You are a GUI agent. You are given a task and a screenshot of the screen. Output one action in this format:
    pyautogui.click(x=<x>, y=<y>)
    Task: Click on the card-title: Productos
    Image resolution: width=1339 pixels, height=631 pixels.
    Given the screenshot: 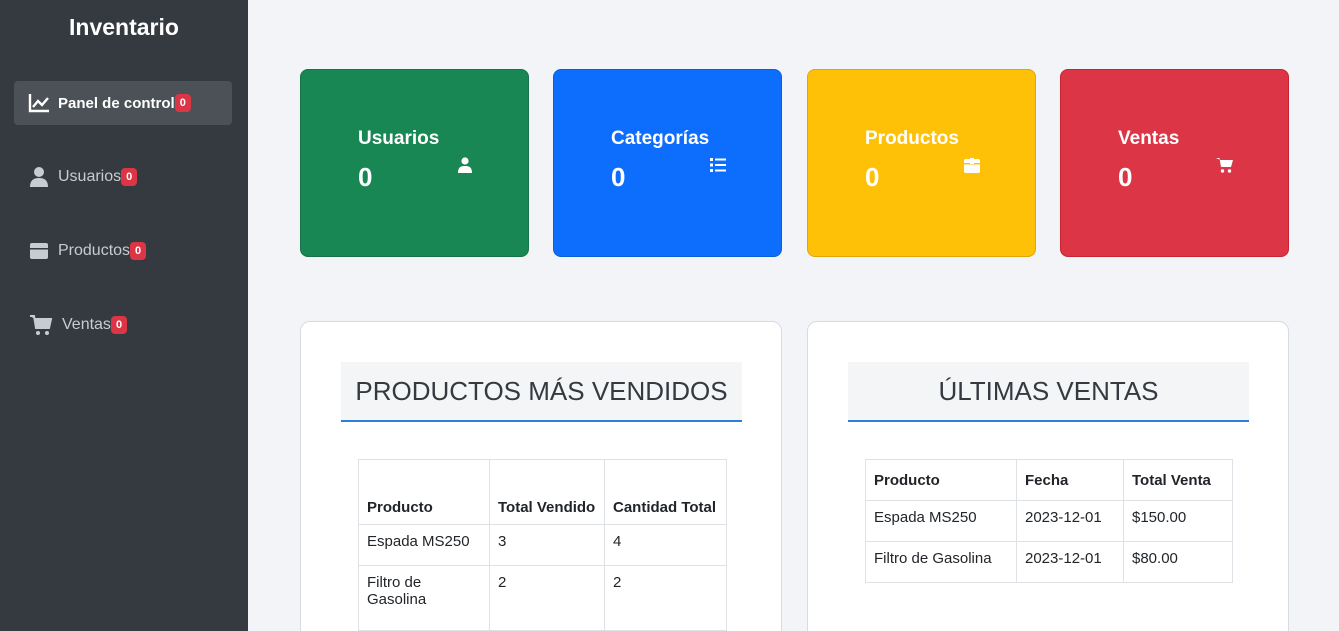 What is the action you would take?
    pyautogui.click(x=912, y=138)
    